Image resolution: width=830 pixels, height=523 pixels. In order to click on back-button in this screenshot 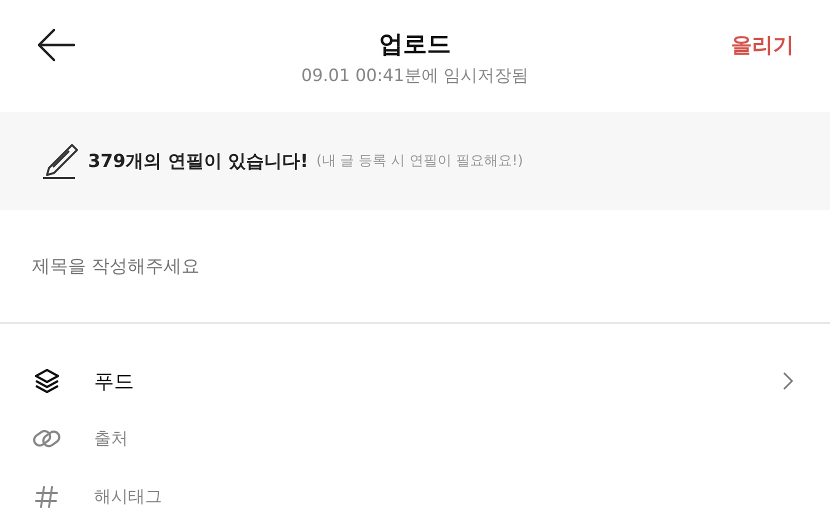, I will do `click(56, 45)`.